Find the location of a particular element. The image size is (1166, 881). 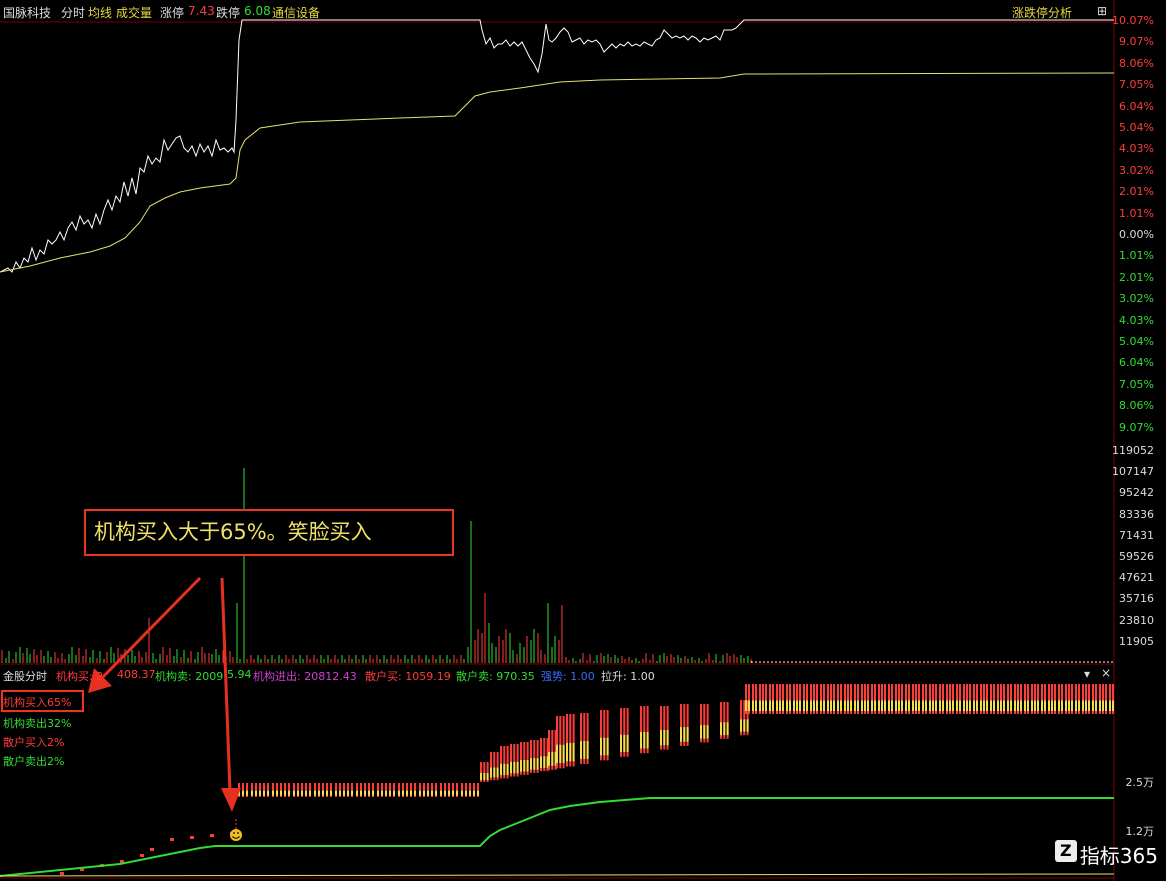

sector-label: 通信设备 is located at coordinates (296, 12).